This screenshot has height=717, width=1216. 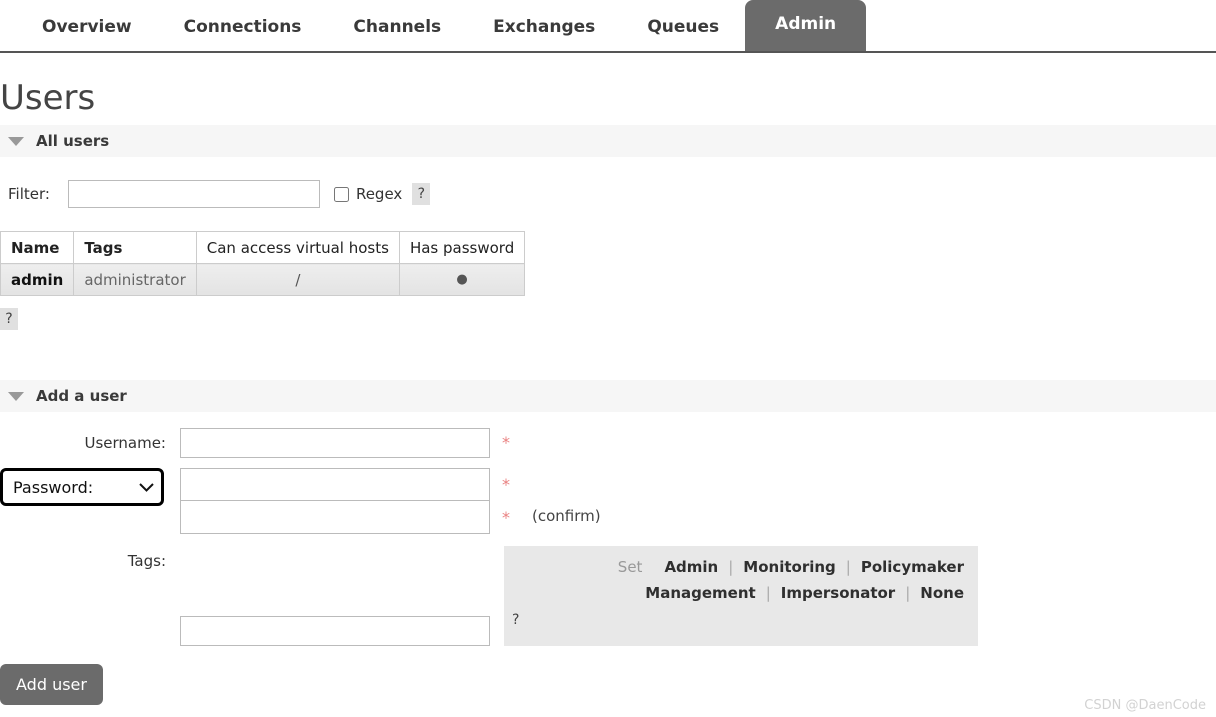 I want to click on password-input, so click(x=335, y=484).